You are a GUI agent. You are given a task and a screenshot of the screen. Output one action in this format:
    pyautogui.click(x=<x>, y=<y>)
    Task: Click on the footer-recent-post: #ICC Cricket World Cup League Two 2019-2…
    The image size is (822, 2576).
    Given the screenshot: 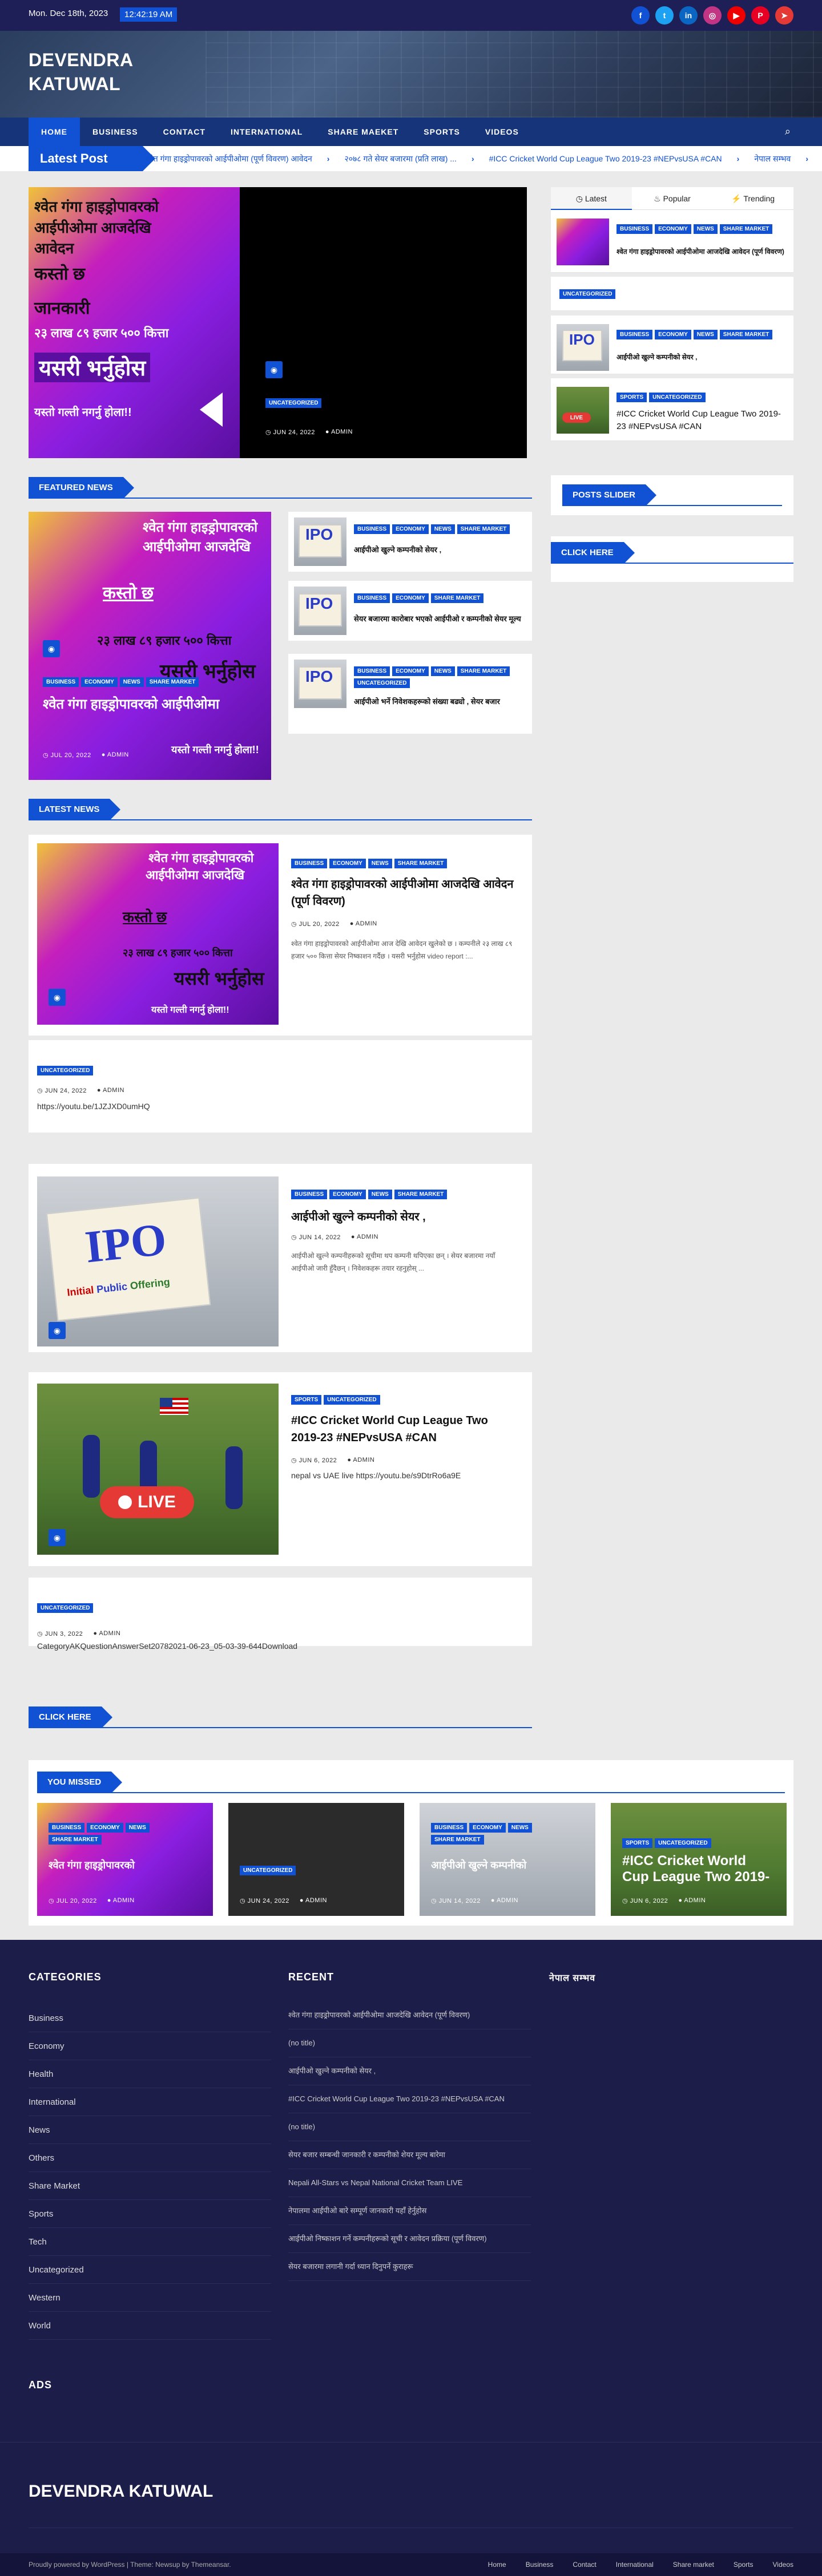 What is the action you would take?
    pyautogui.click(x=409, y=2099)
    